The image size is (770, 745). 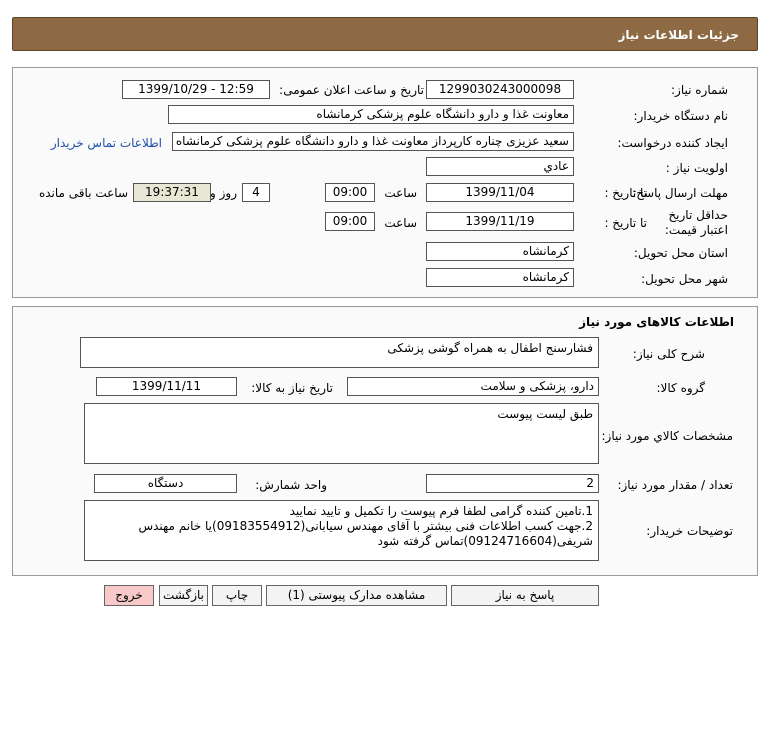 I want to click on min-validity-label: حداقل تاریخ اعتبار قیمت:, so click(x=683, y=223).